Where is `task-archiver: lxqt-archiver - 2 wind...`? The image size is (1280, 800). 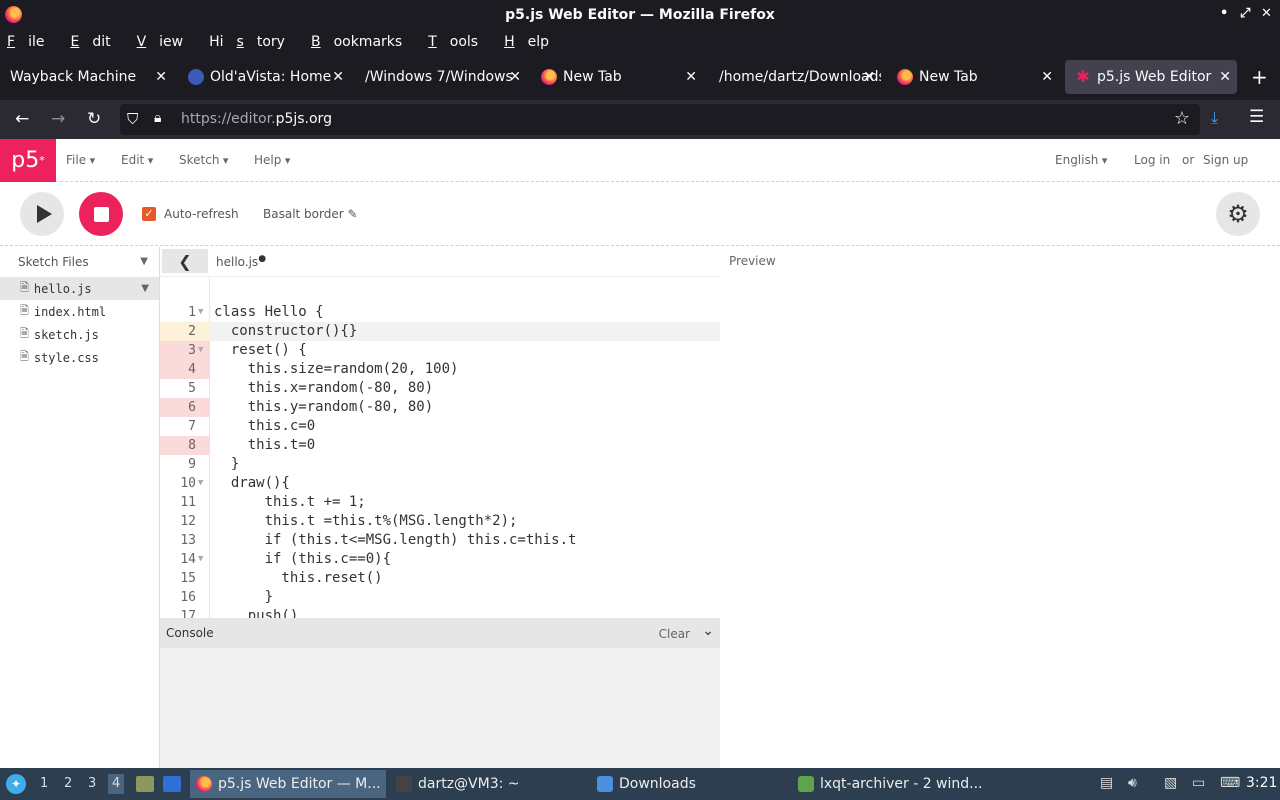
task-archiver: lxqt-archiver - 2 wind... is located at coordinates (892, 784).